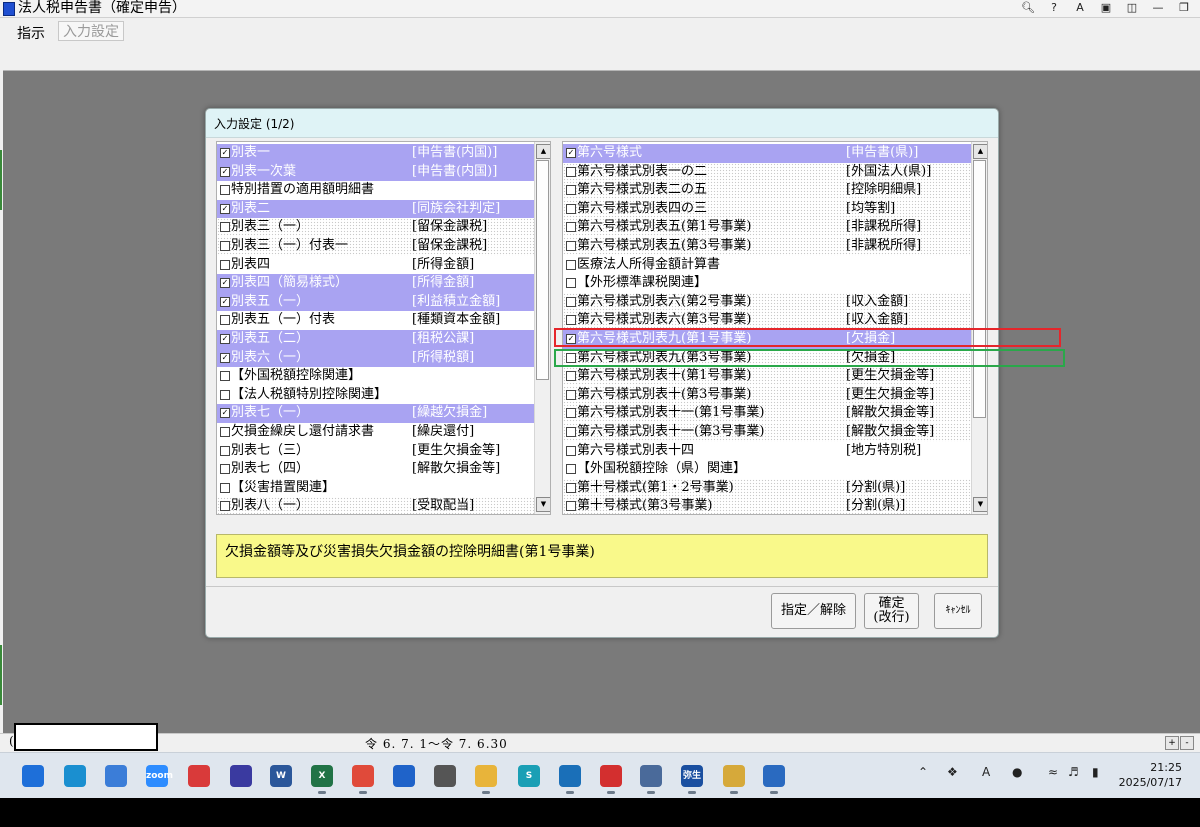 The height and width of the screenshot is (827, 1200). I want to click on left-list-item: ✓ 別表五（二） [租税公課], so click(375, 339).